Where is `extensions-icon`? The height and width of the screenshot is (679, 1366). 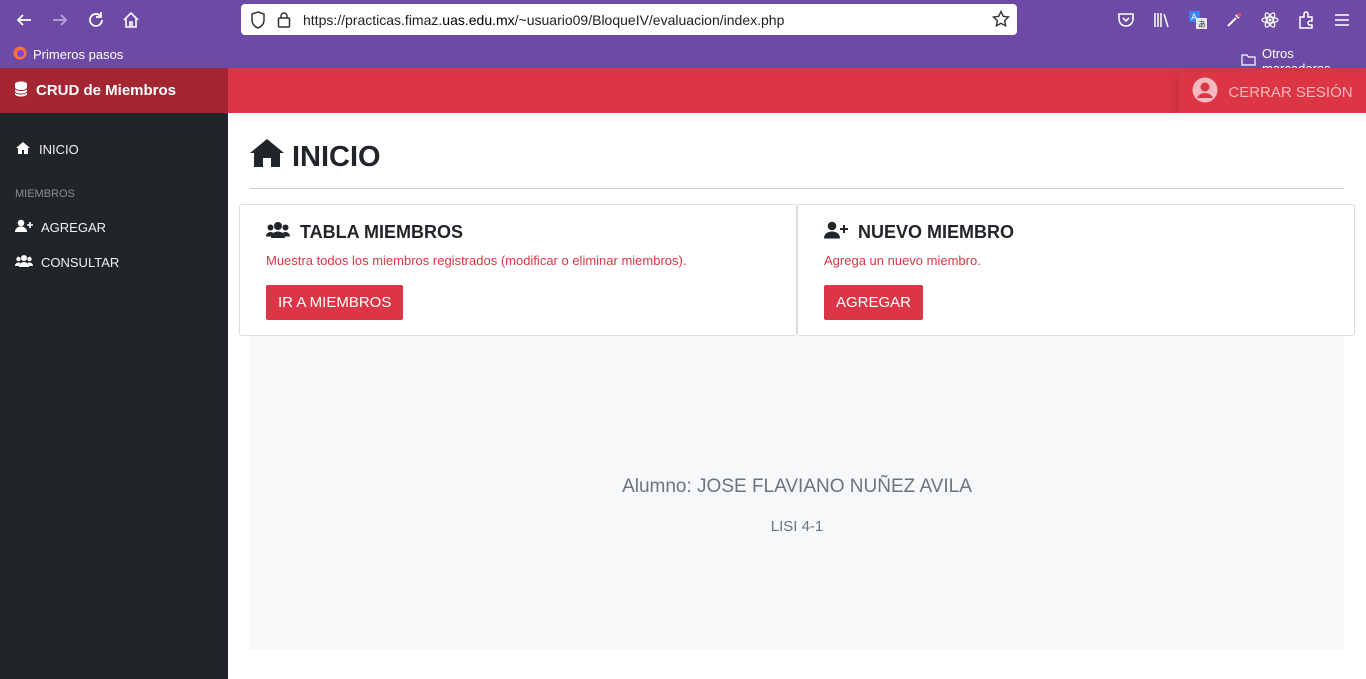 extensions-icon is located at coordinates (1306, 20).